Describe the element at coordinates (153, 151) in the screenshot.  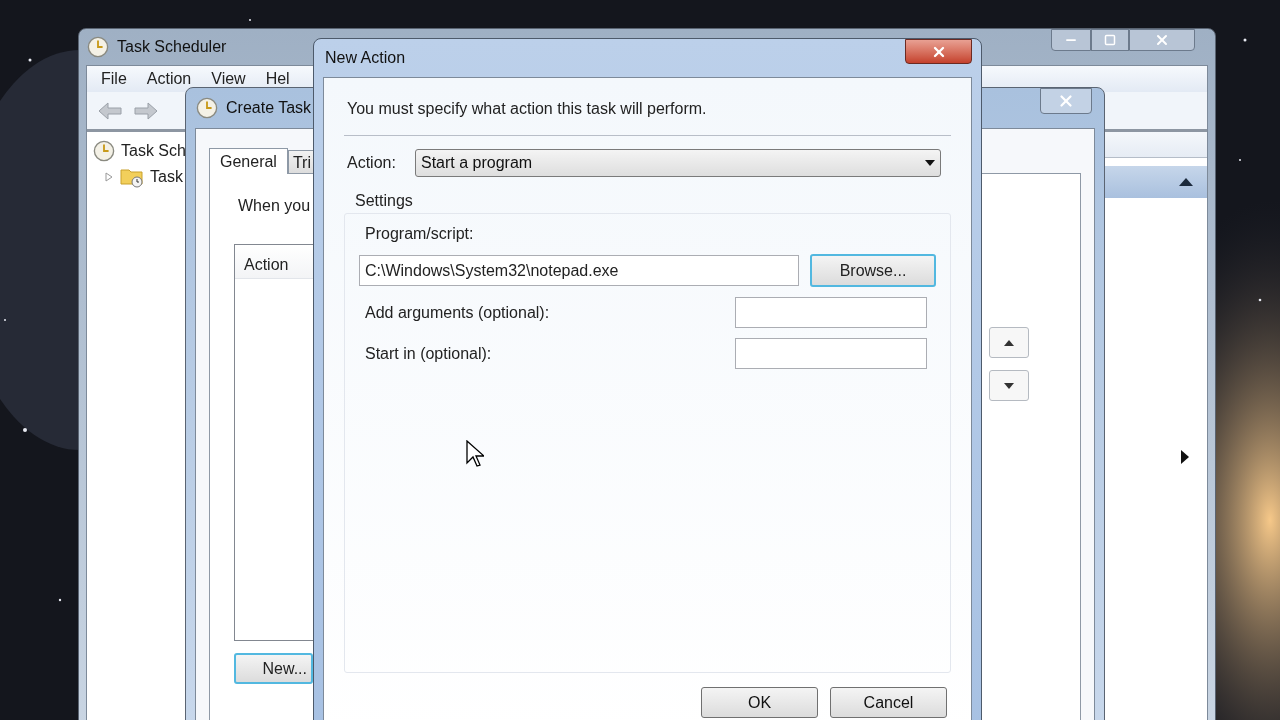
I see `tree-item: Task Sch` at that location.